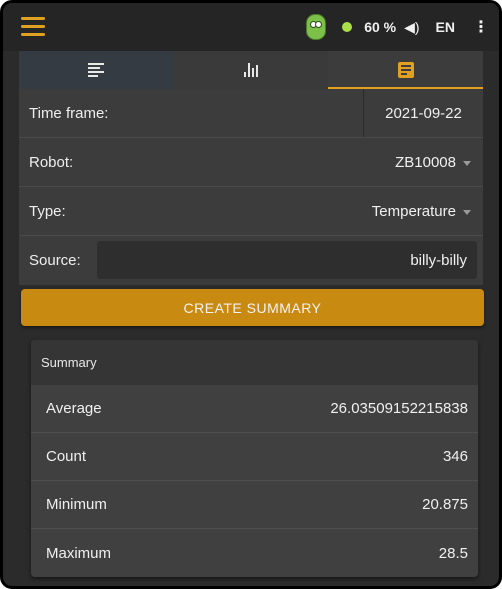 The width and height of the screenshot is (502, 589). What do you see at coordinates (287, 260) in the screenshot?
I see `source-input` at bounding box center [287, 260].